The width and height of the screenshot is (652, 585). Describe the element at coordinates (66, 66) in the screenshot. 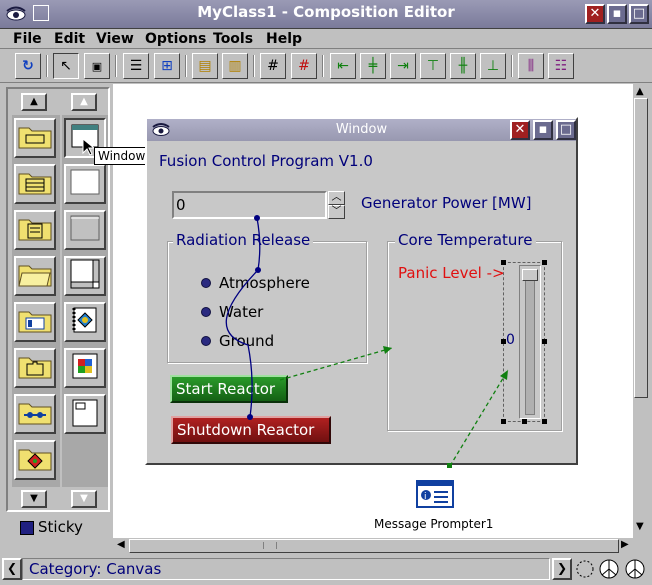

I see `pointer-button: ↖` at that location.